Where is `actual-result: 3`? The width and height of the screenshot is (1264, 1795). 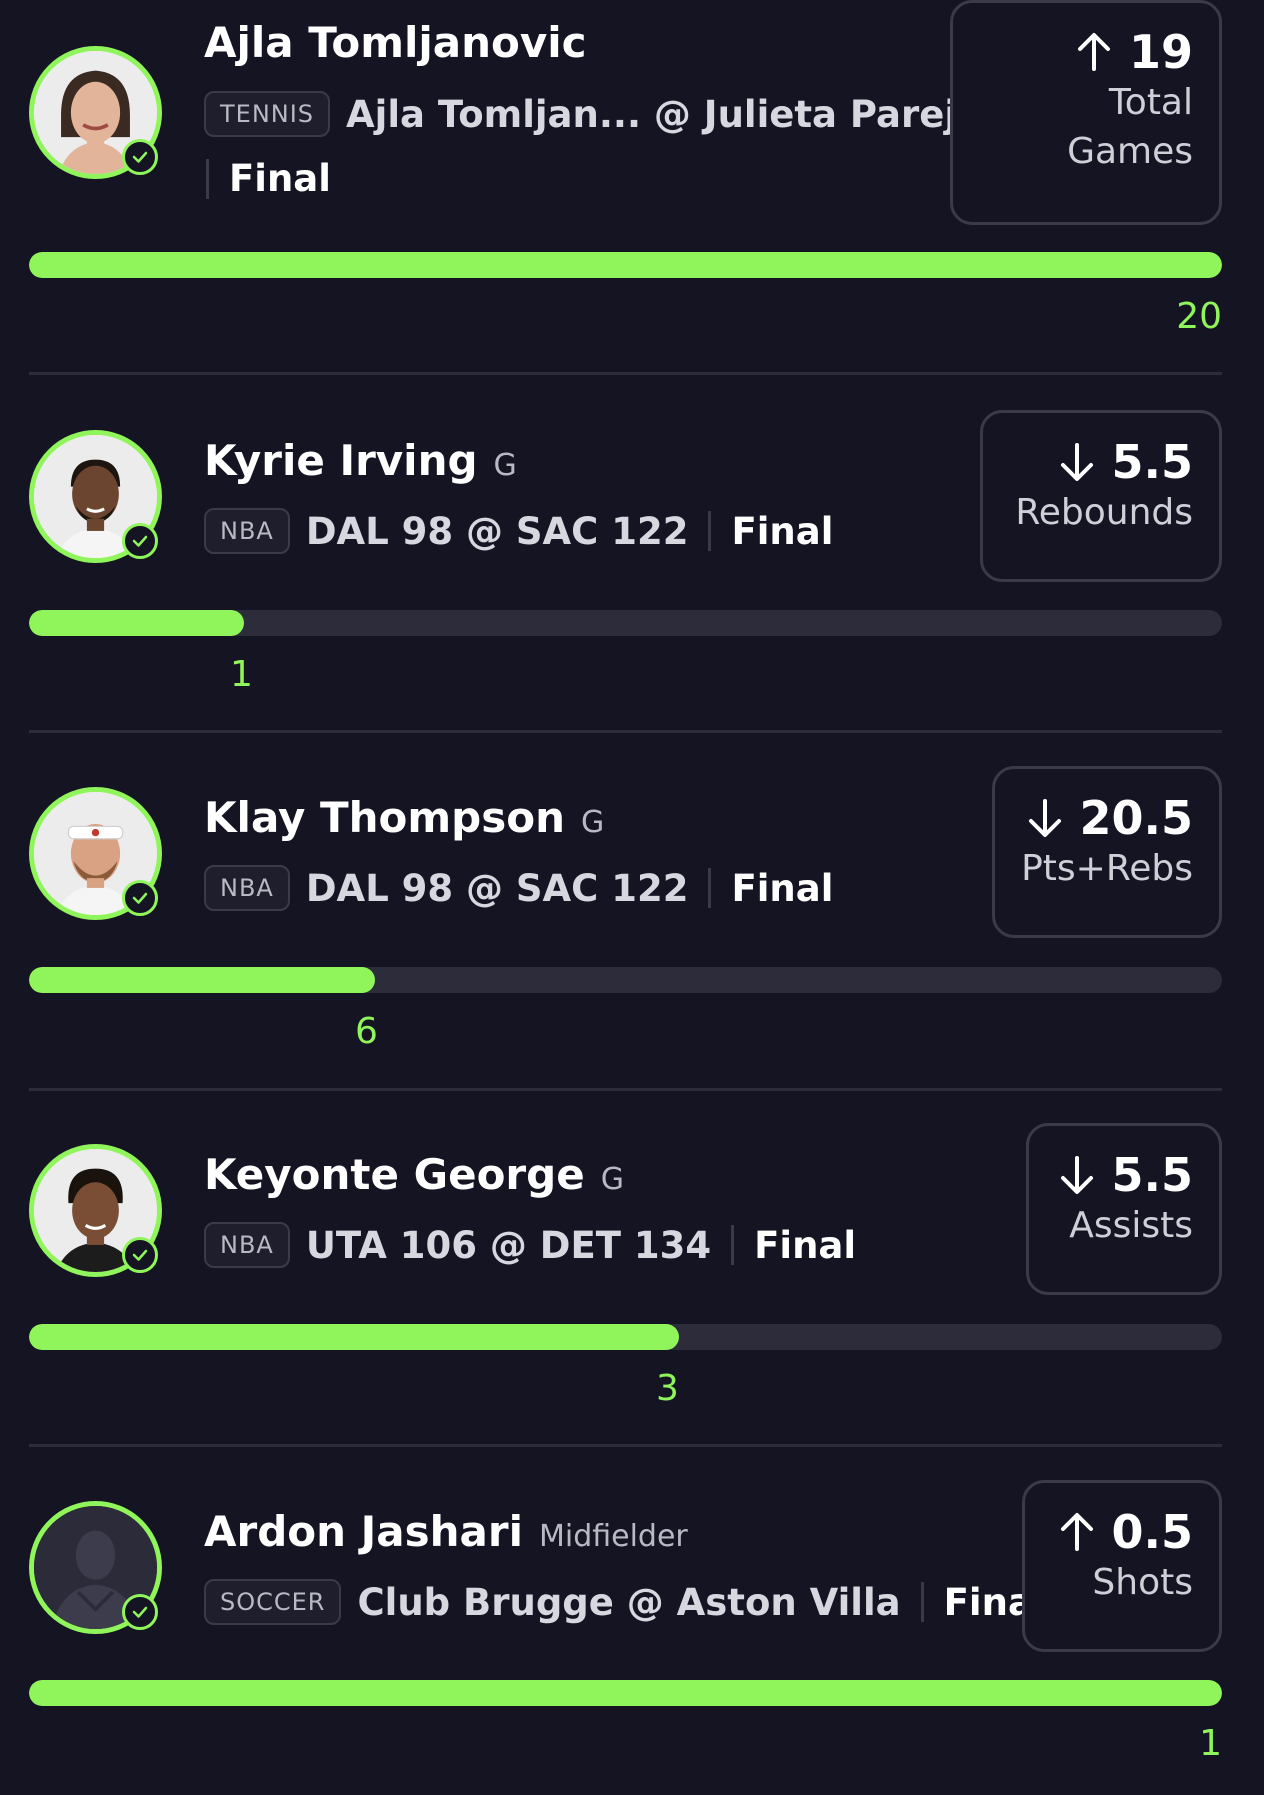 actual-result: 3 is located at coordinates (667, 1388).